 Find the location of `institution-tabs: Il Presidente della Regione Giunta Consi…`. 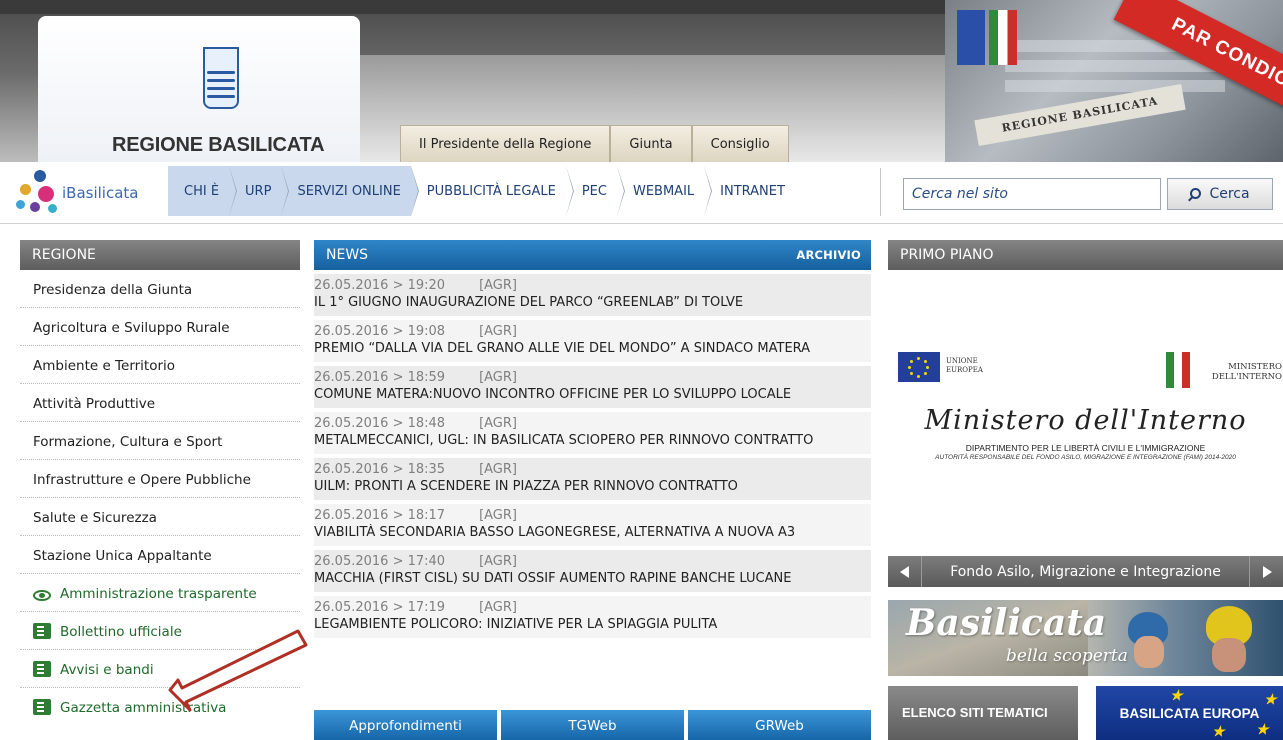

institution-tabs: Il Presidente della Regione Giunta Consi… is located at coordinates (594, 143).